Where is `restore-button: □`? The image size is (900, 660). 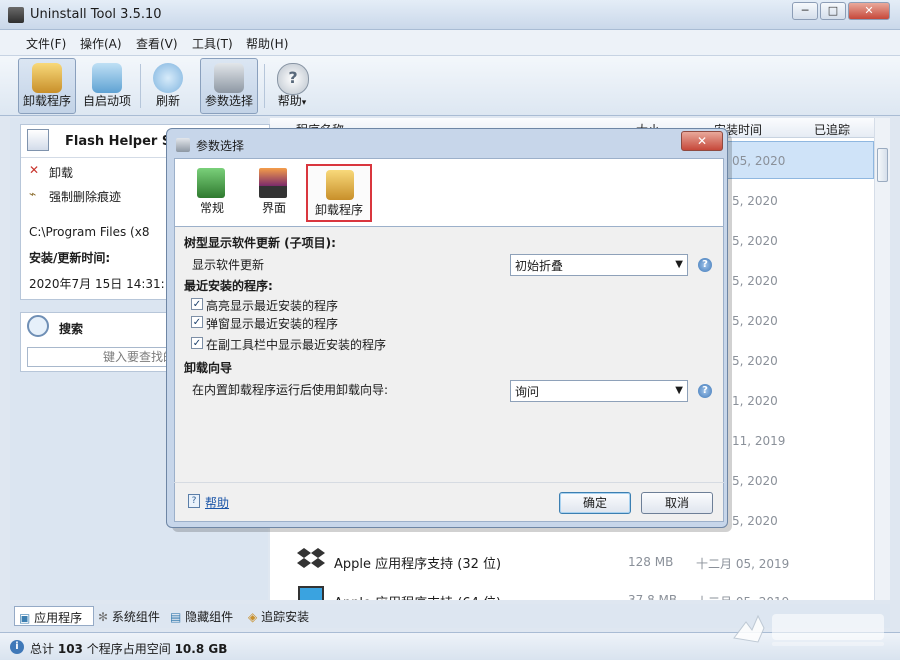 restore-button: □ is located at coordinates (833, 11).